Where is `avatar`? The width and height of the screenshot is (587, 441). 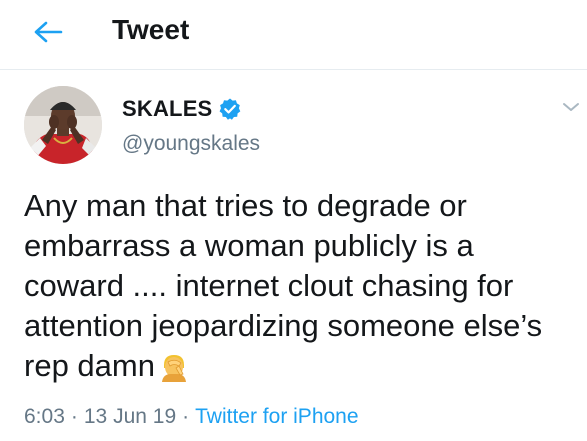
avatar is located at coordinates (63, 125).